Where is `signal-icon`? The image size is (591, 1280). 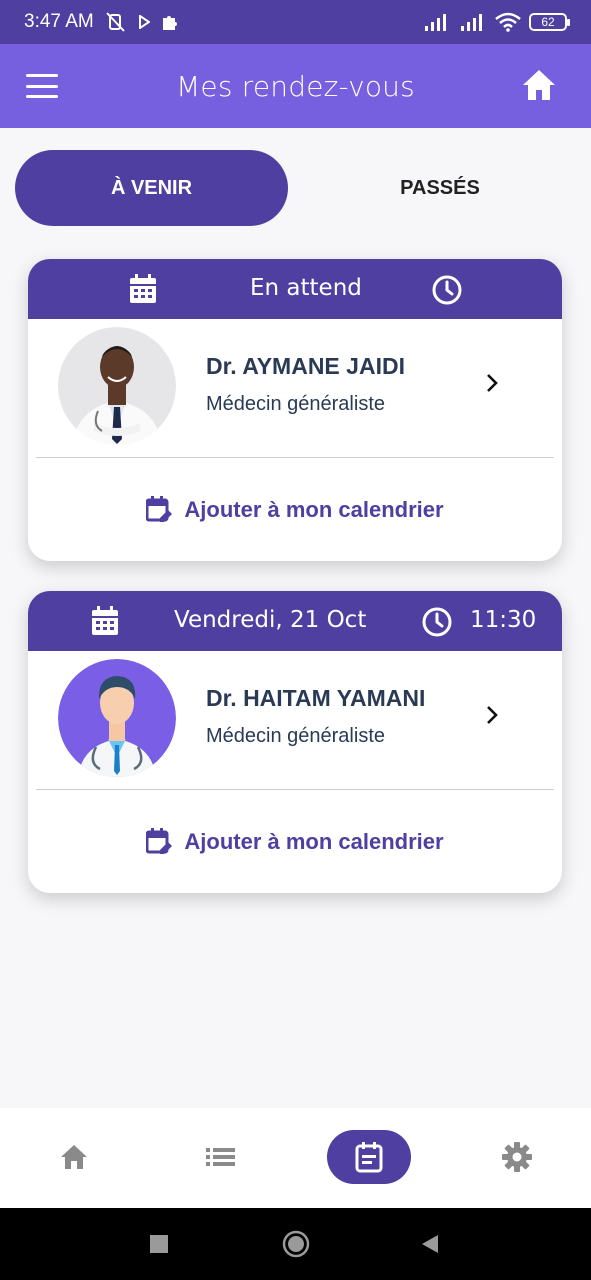 signal-icon is located at coordinates (435, 22).